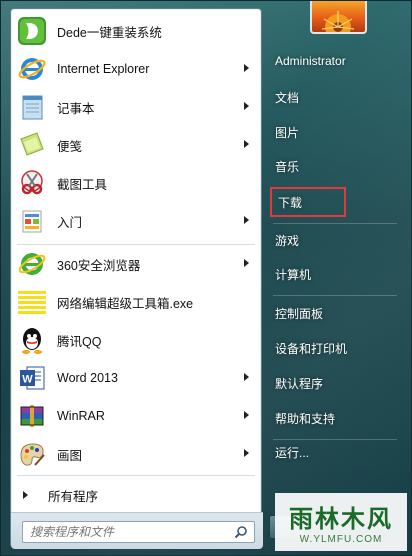  I want to click on menu-item-label: 控制面板, so click(299, 313).